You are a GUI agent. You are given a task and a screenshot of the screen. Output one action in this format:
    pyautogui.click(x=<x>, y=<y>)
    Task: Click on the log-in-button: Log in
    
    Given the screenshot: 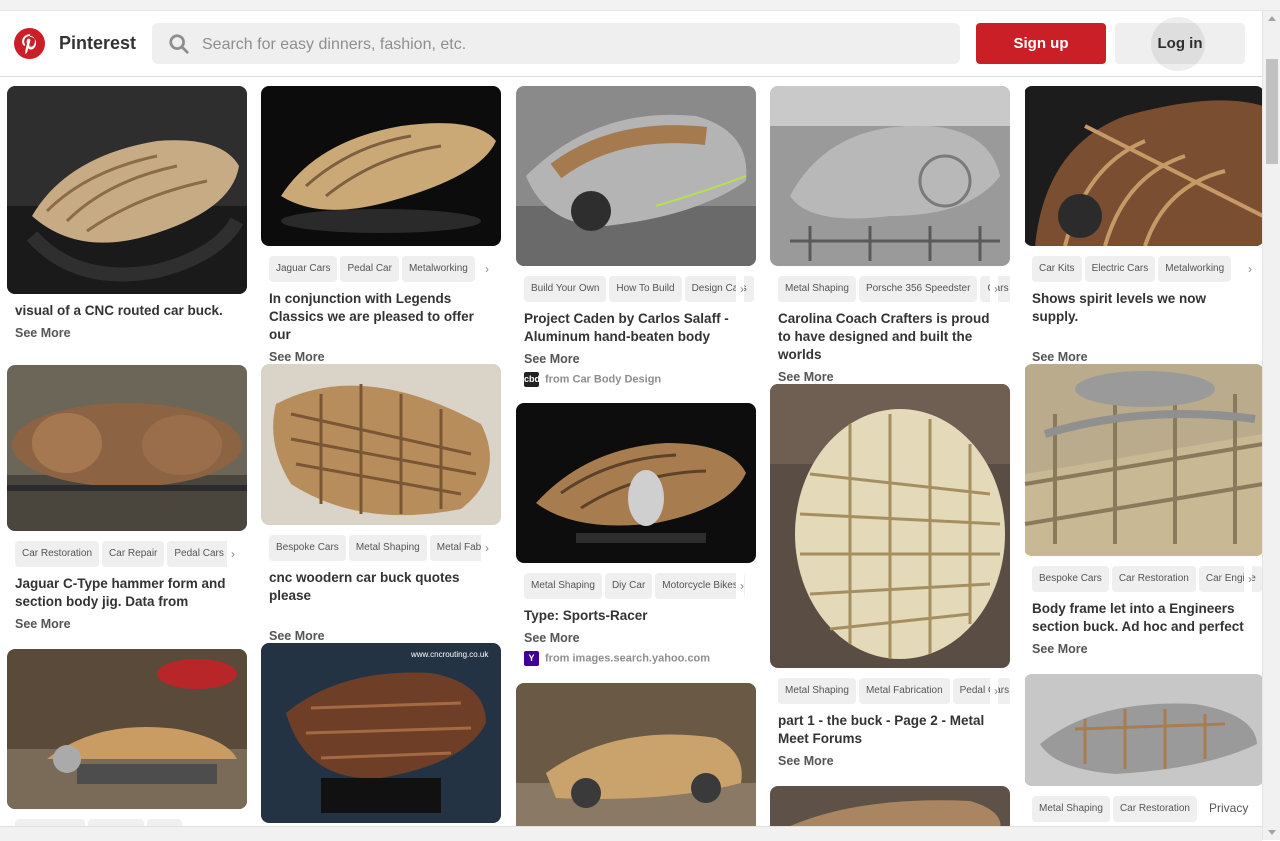 What is the action you would take?
    pyautogui.click(x=1180, y=44)
    